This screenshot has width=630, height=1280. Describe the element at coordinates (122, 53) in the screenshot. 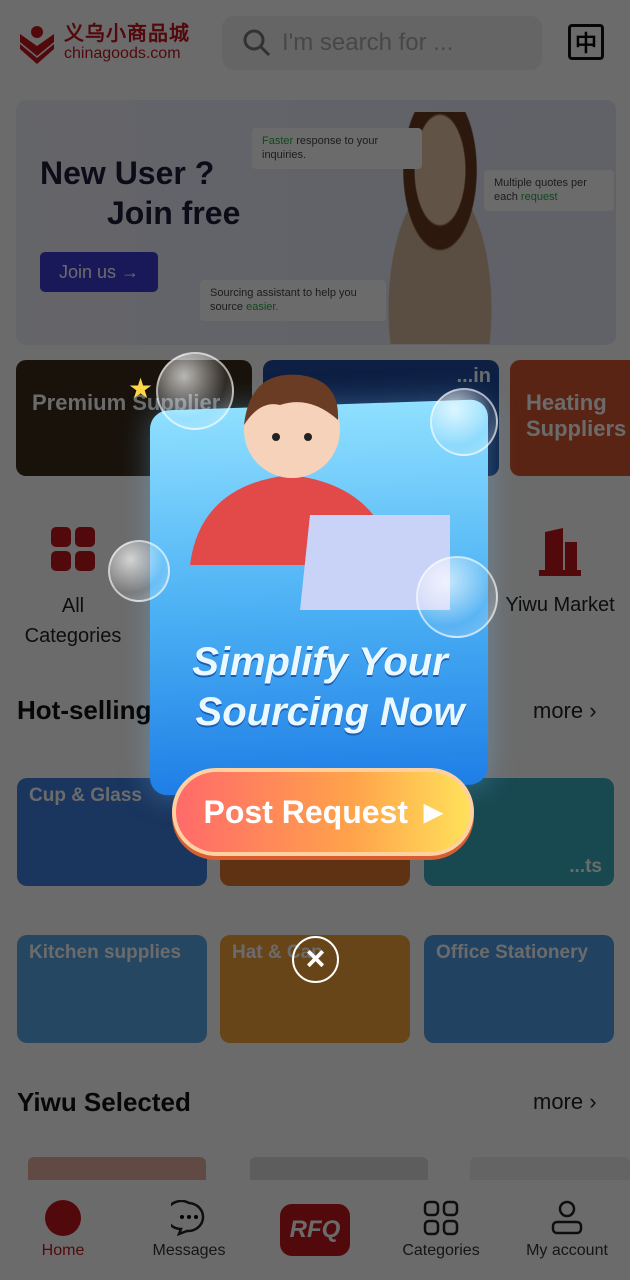

I see `logo-english-text: chinagoods.com` at that location.